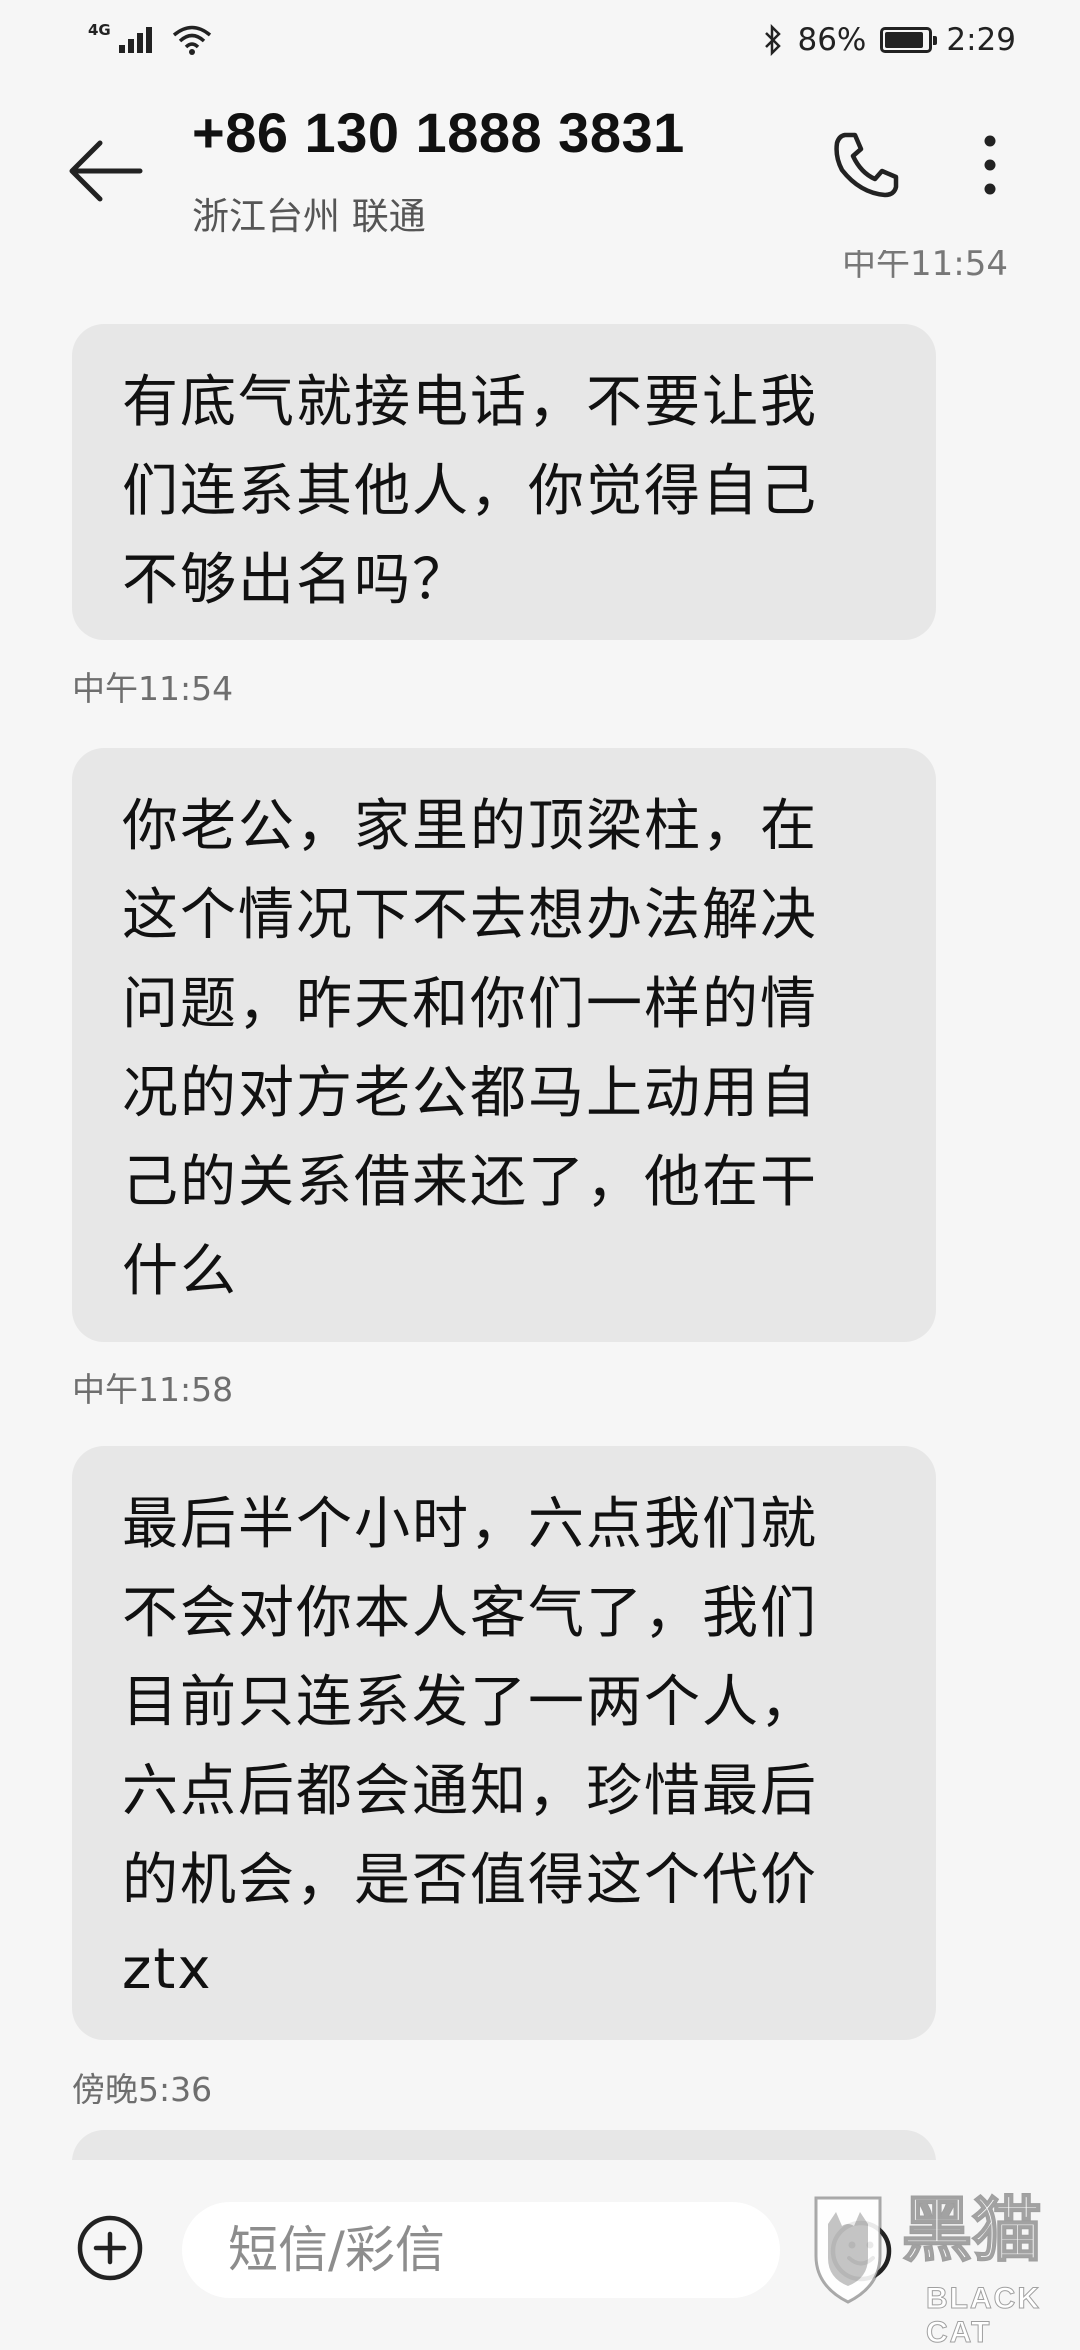 The width and height of the screenshot is (1080, 2350). I want to click on plus-circle-icon, so click(110, 2248).